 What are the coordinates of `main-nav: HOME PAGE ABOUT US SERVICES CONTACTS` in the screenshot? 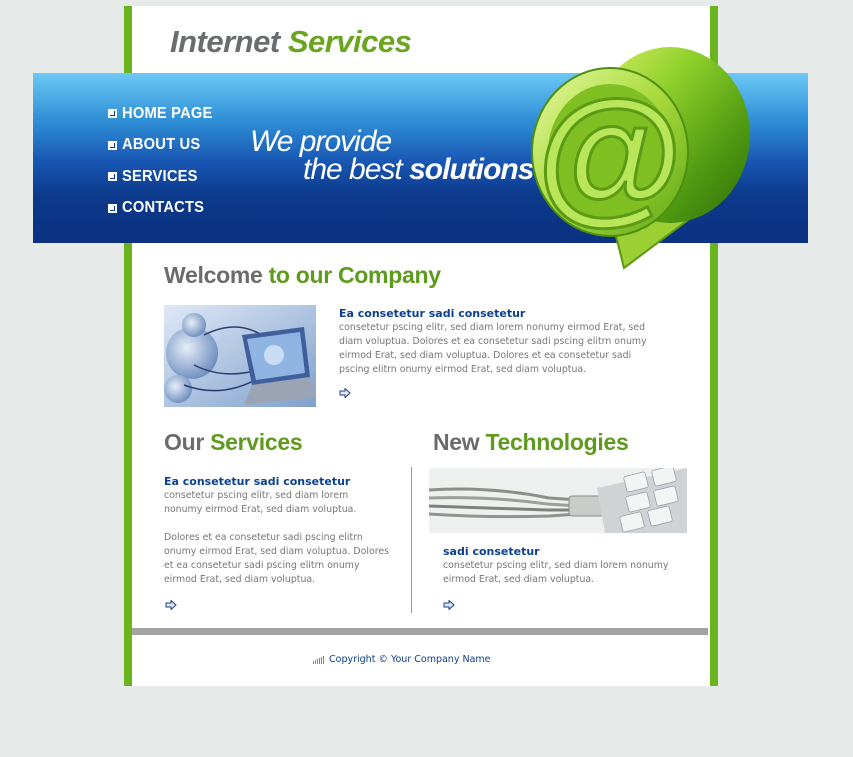 It's located at (164, 161).